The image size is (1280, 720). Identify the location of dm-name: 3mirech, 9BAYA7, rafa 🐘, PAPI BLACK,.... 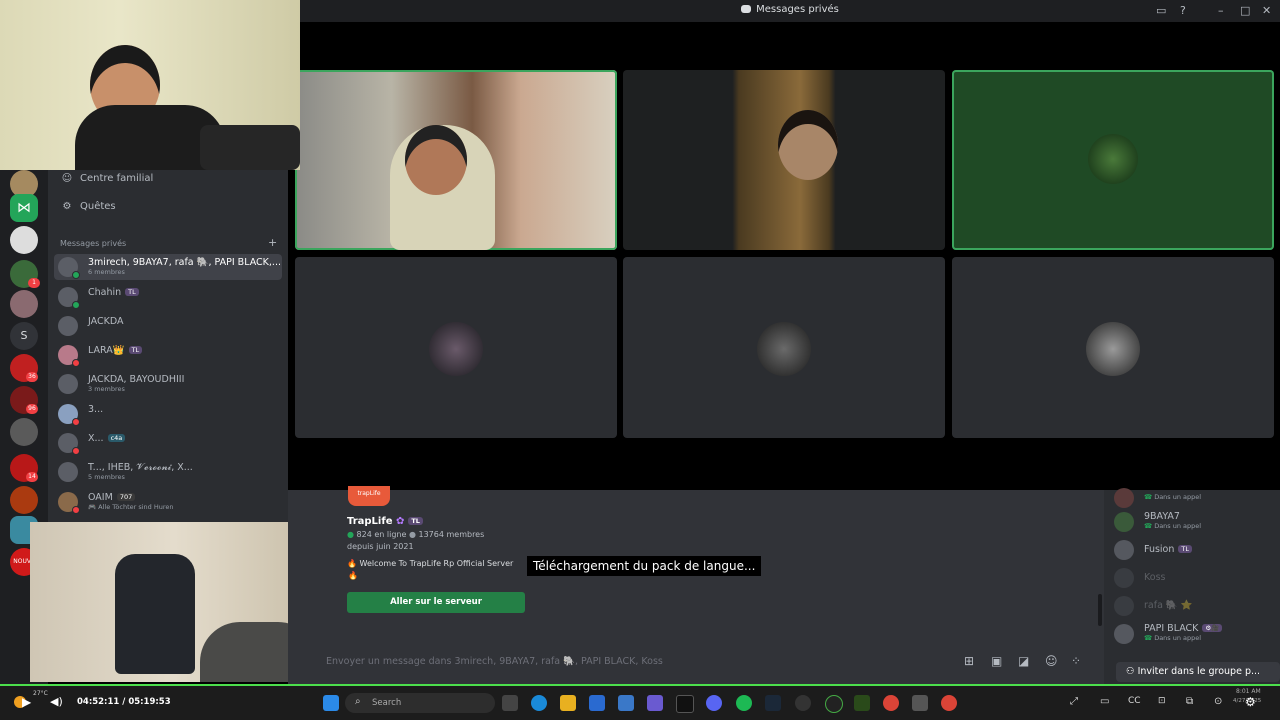
(184, 262).